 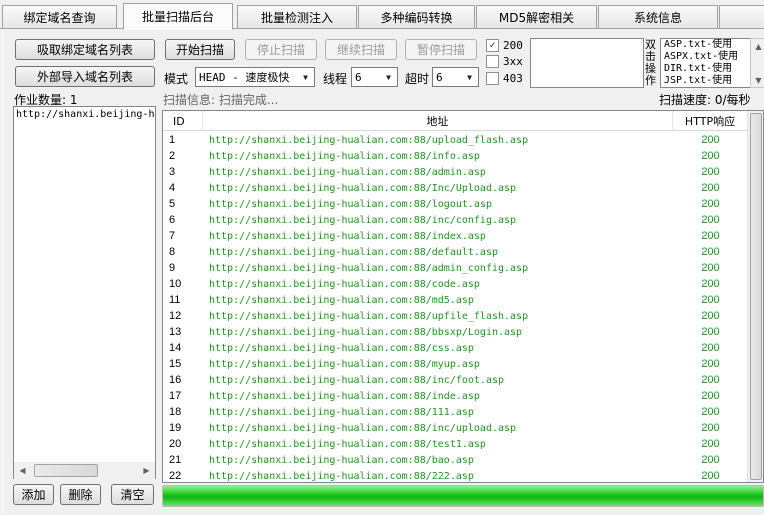 What do you see at coordinates (361, 49) in the screenshot?
I see `continue-scan-button: 继续扫描` at bounding box center [361, 49].